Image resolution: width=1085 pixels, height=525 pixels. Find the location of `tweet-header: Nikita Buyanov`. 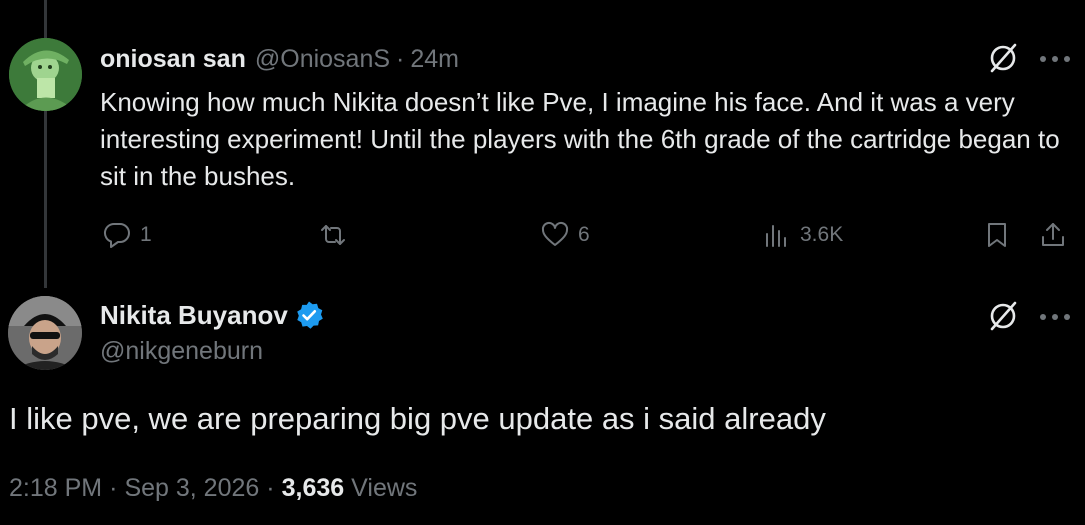

tweet-header: Nikita Buyanov is located at coordinates (212, 315).